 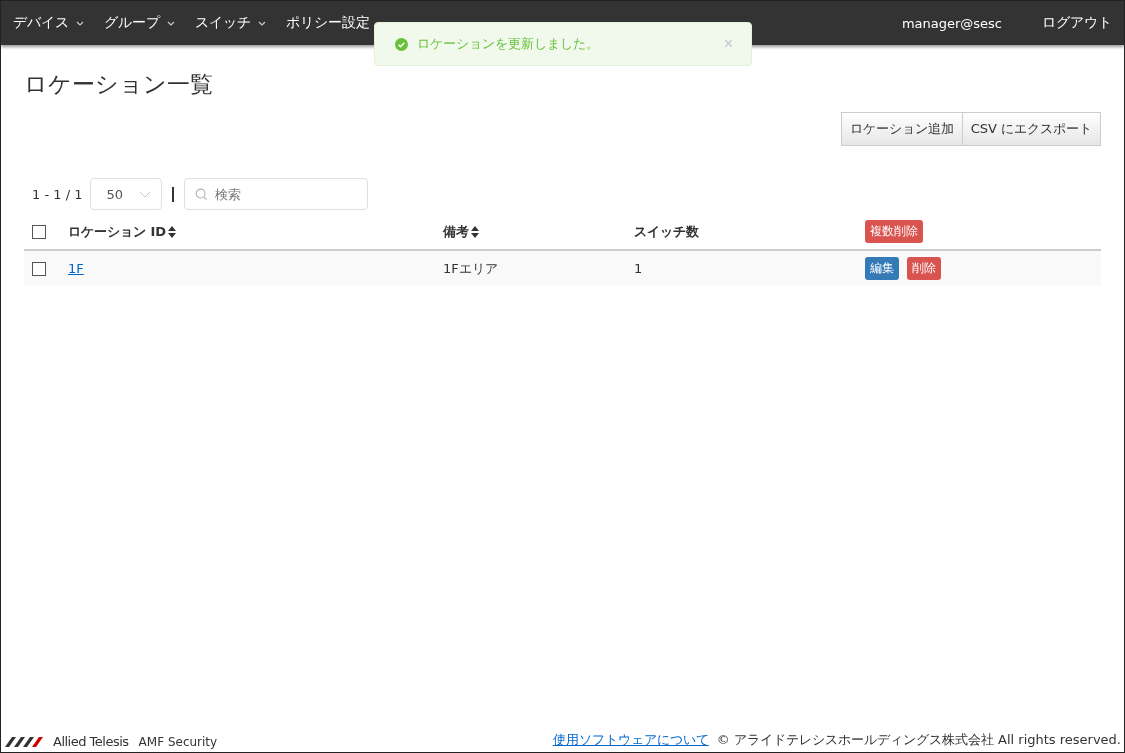 What do you see at coordinates (508, 44) in the screenshot?
I see `toast-message: ロケーションを更新しました。` at bounding box center [508, 44].